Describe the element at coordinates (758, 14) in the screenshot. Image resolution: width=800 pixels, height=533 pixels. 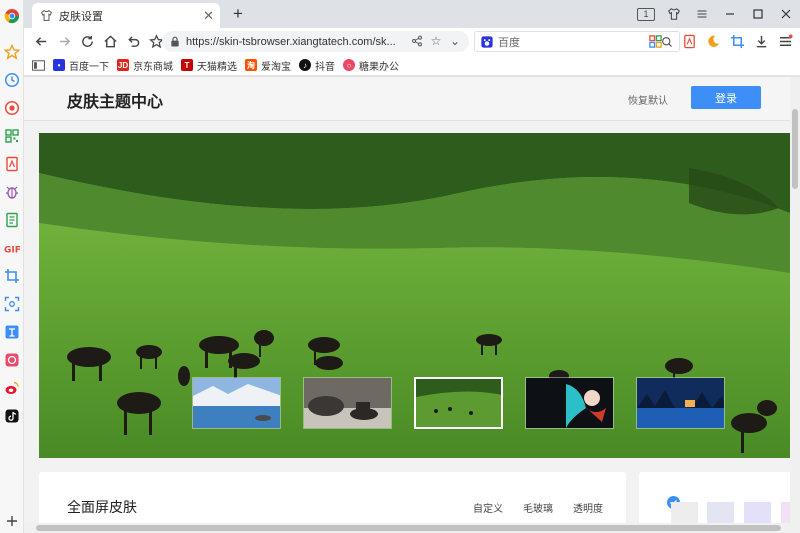
I see `maximize-button` at that location.